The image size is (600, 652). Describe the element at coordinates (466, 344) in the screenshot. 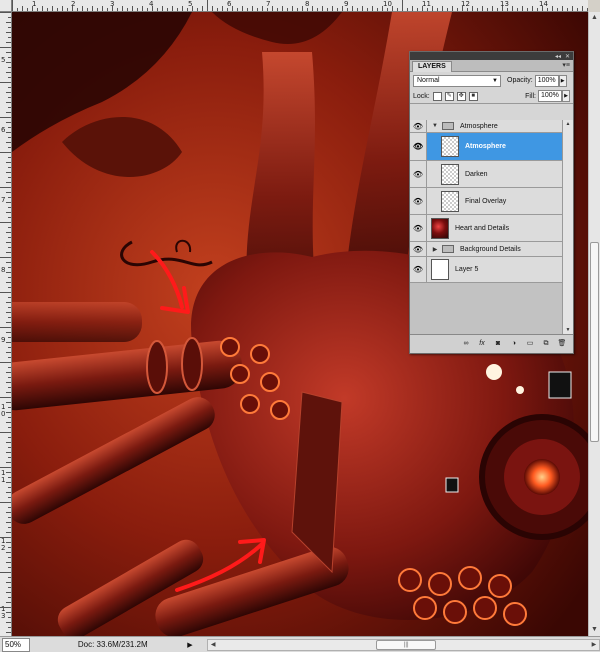

I see `link-icon: ∞` at that location.